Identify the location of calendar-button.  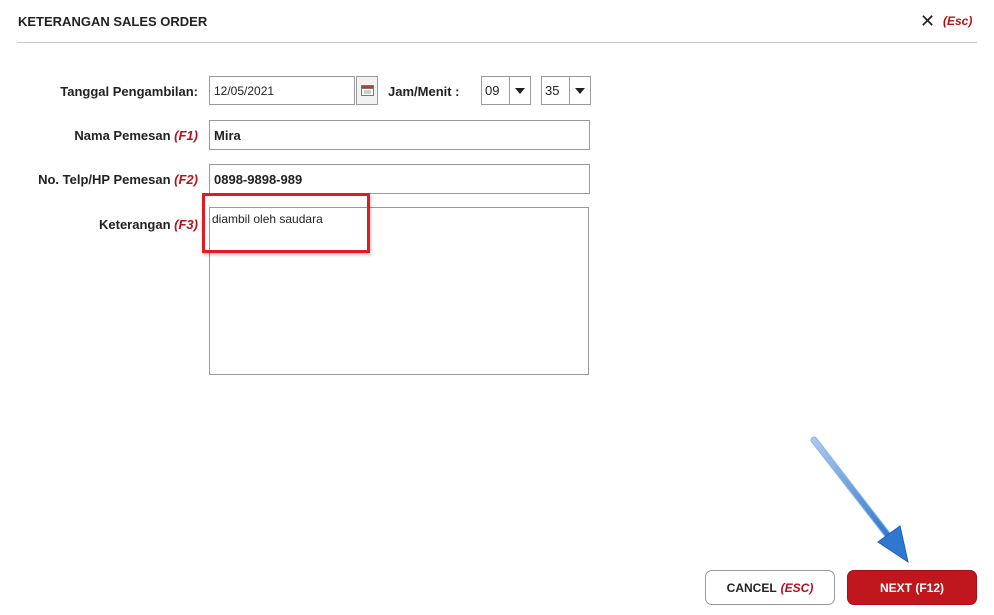
(367, 90).